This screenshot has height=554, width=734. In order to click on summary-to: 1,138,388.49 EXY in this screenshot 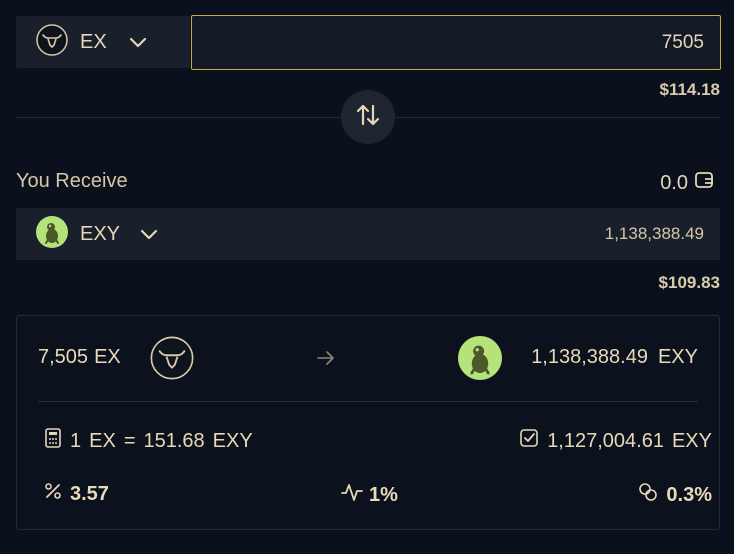, I will do `click(614, 357)`.